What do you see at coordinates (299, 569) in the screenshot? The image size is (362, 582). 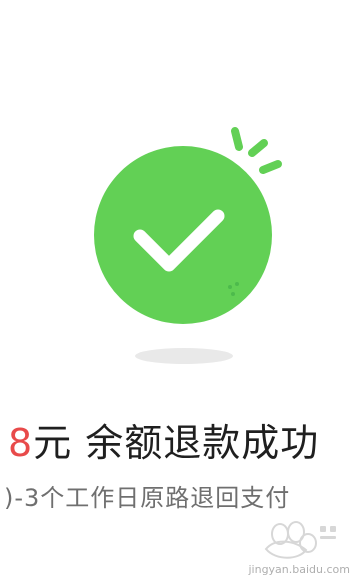 I see `watermark-text: jingyan.baidu.com` at bounding box center [299, 569].